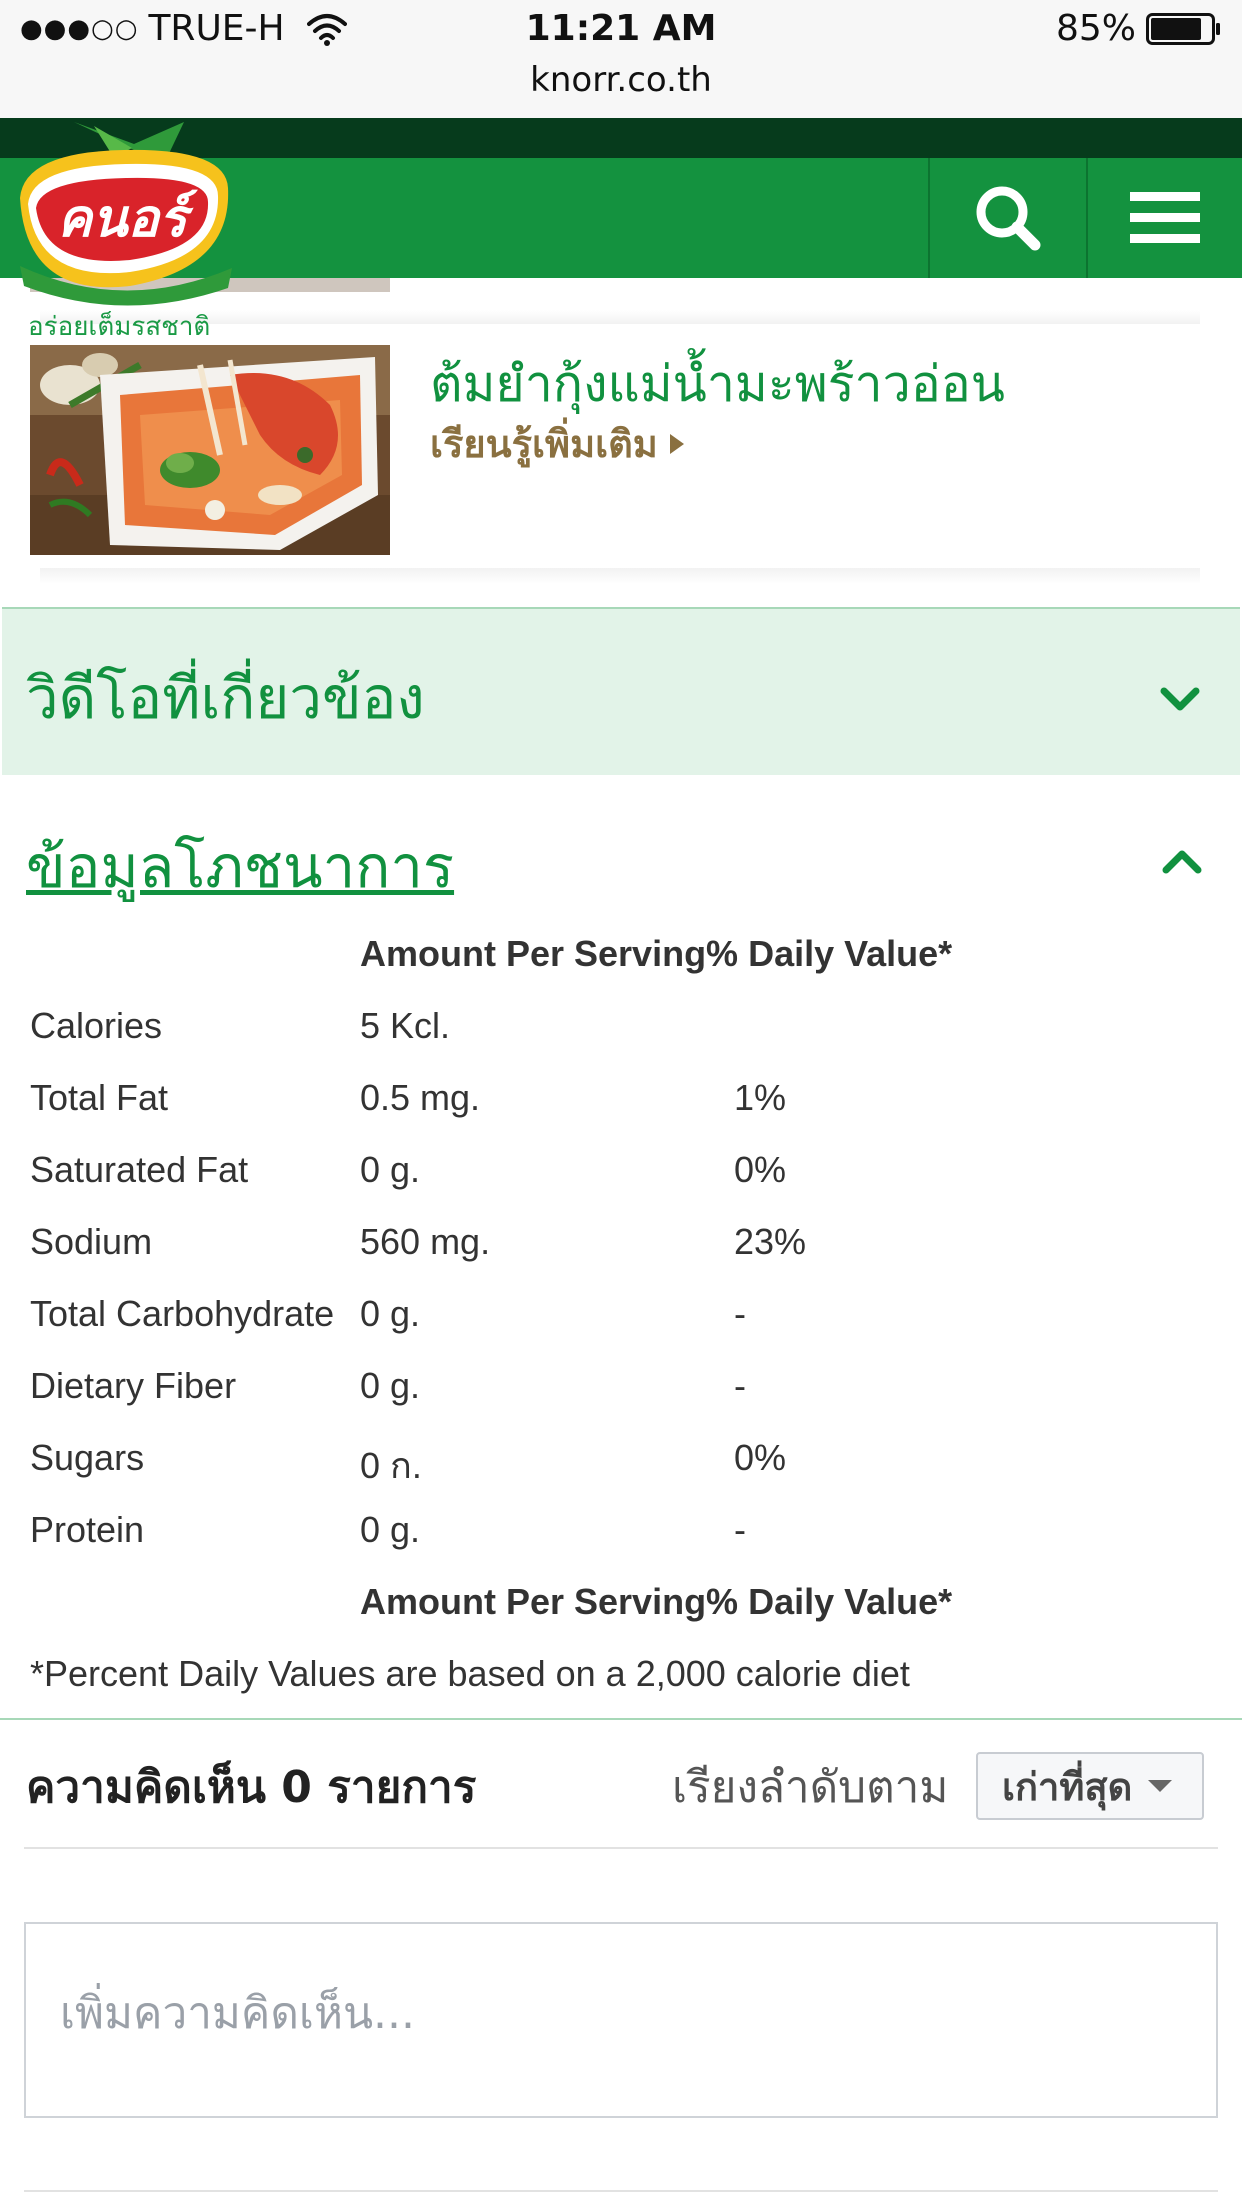 The image size is (1242, 2208). I want to click on nutrition-footer-row: Amount Per Serving% Daily Value*, so click(620, 1617).